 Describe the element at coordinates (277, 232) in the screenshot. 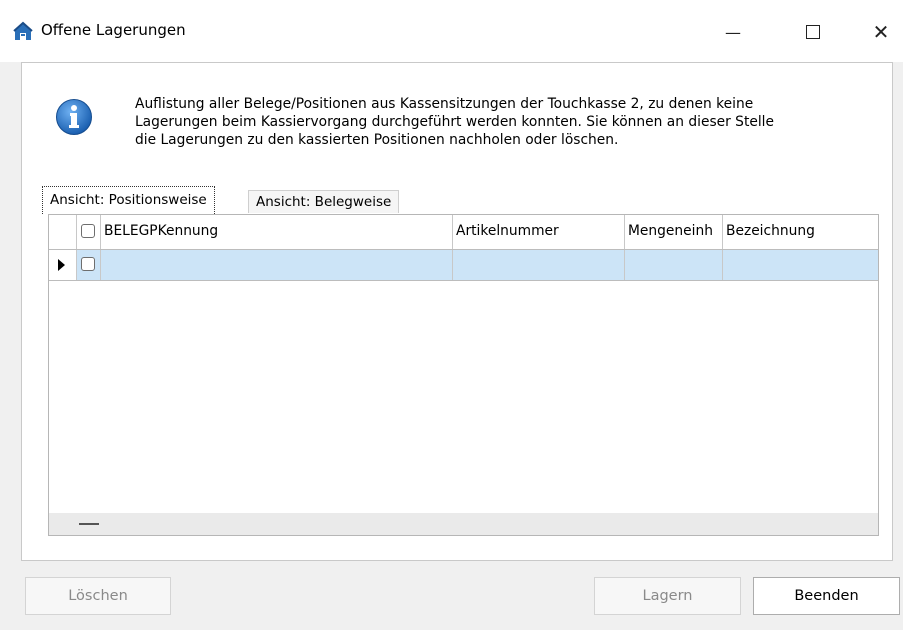

I see `column-header-belegpkennung: BELEGPKennung` at that location.